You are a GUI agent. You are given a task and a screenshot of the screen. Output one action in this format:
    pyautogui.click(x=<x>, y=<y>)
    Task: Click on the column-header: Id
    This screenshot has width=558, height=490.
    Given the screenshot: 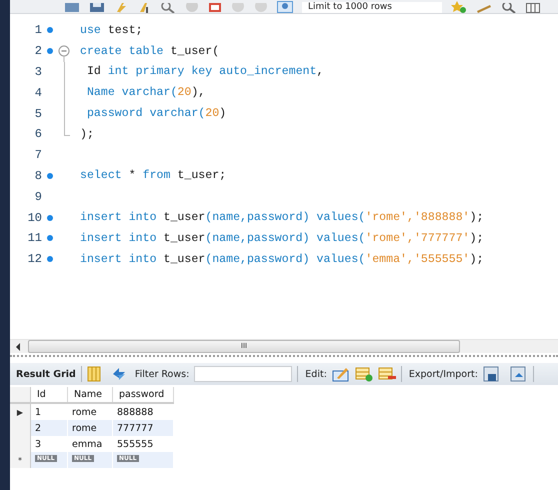 What is the action you would take?
    pyautogui.click(x=49, y=395)
    